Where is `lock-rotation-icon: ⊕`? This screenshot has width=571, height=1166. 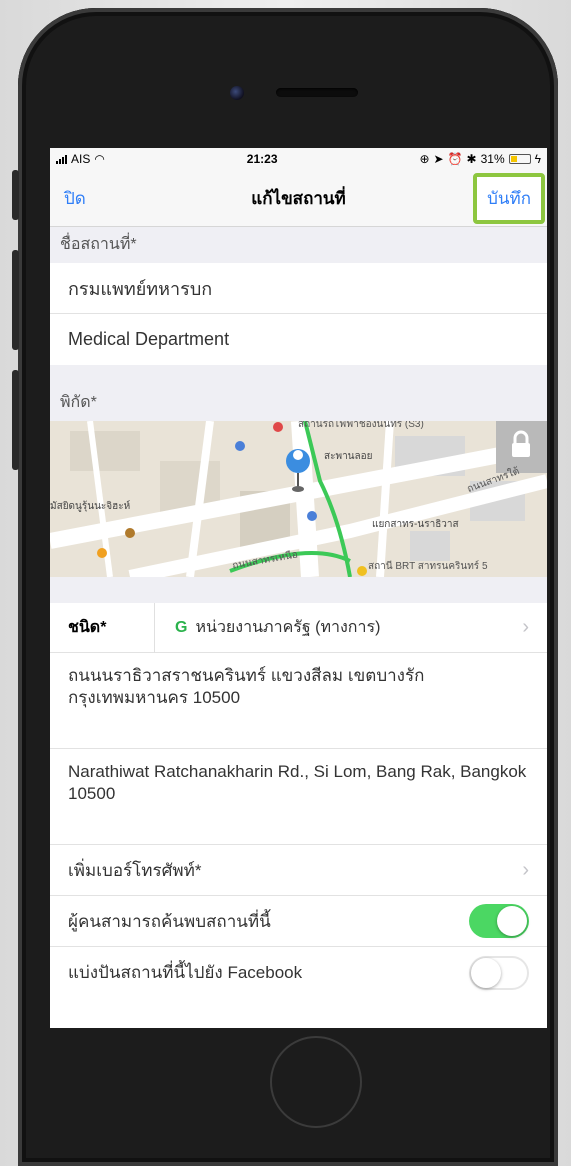
lock-rotation-icon: ⊕ is located at coordinates (424, 159).